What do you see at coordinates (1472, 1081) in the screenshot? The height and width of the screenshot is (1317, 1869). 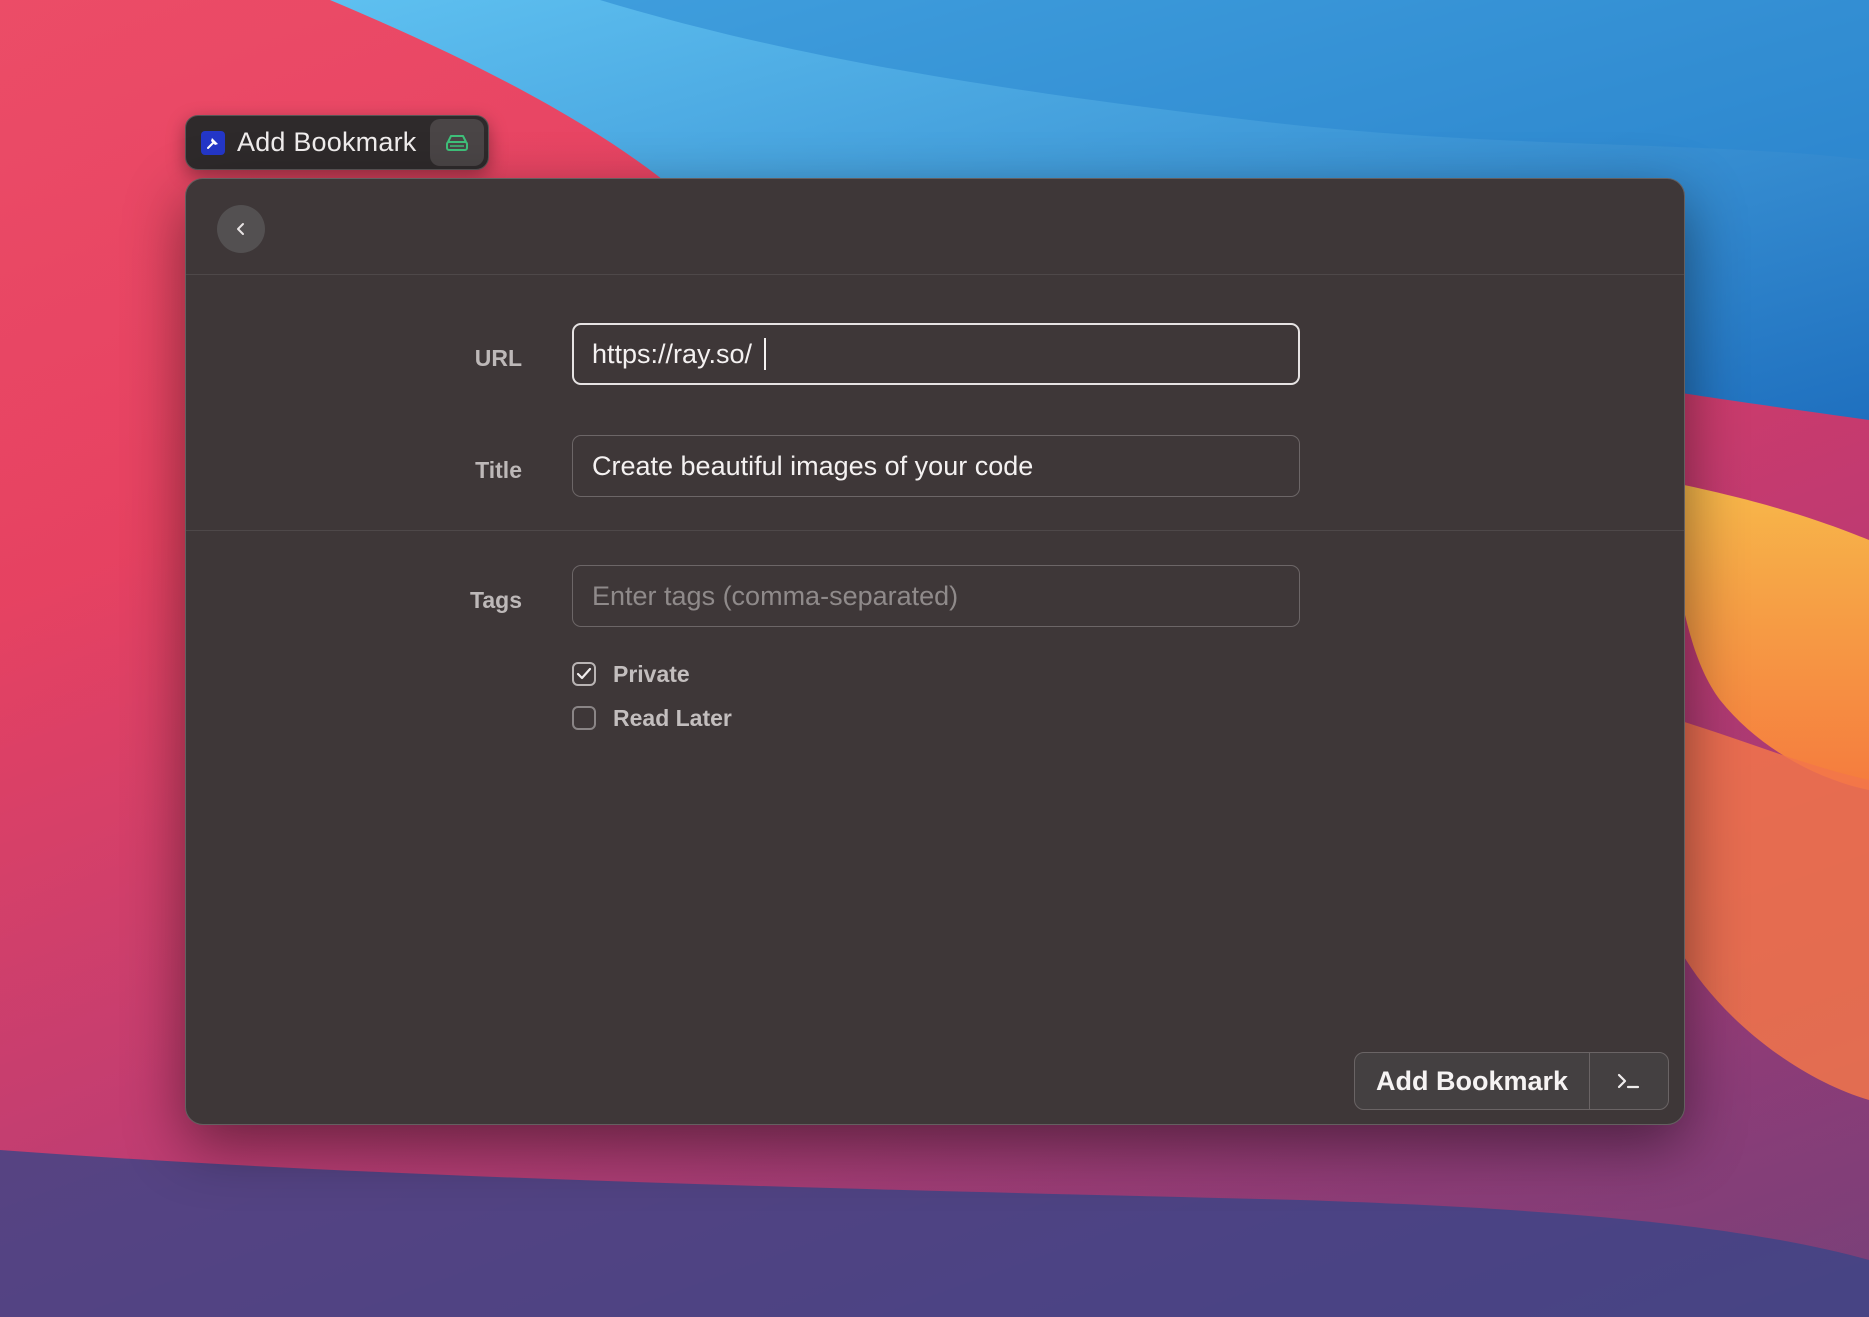 I see `add-bookmark-button: Add Bookmark` at bounding box center [1472, 1081].